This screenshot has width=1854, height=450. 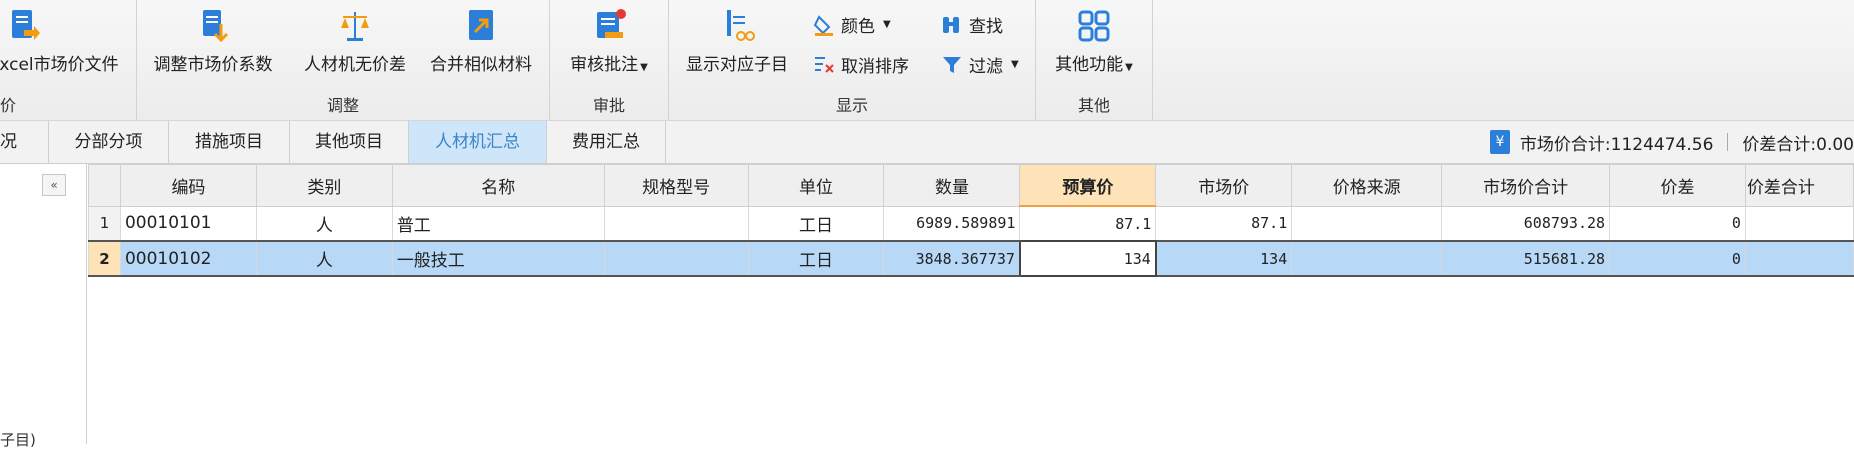 What do you see at coordinates (355, 40) in the screenshot?
I see `no-price-diff-button: 人材机无价差` at bounding box center [355, 40].